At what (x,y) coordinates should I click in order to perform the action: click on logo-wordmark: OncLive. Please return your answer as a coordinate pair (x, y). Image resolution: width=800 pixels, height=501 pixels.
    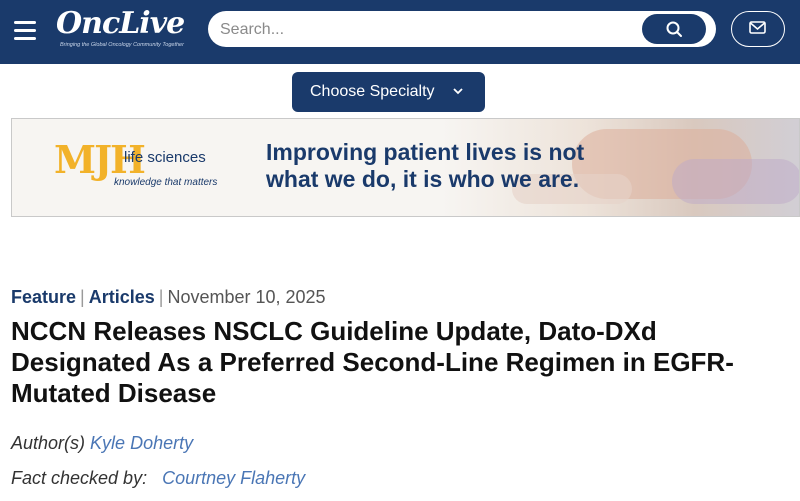
    Looking at the image, I should click on (120, 23).